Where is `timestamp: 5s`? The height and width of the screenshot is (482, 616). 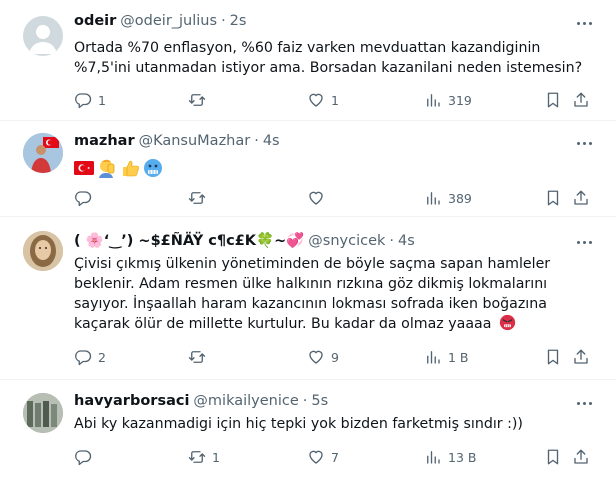 timestamp: 5s is located at coordinates (319, 401).